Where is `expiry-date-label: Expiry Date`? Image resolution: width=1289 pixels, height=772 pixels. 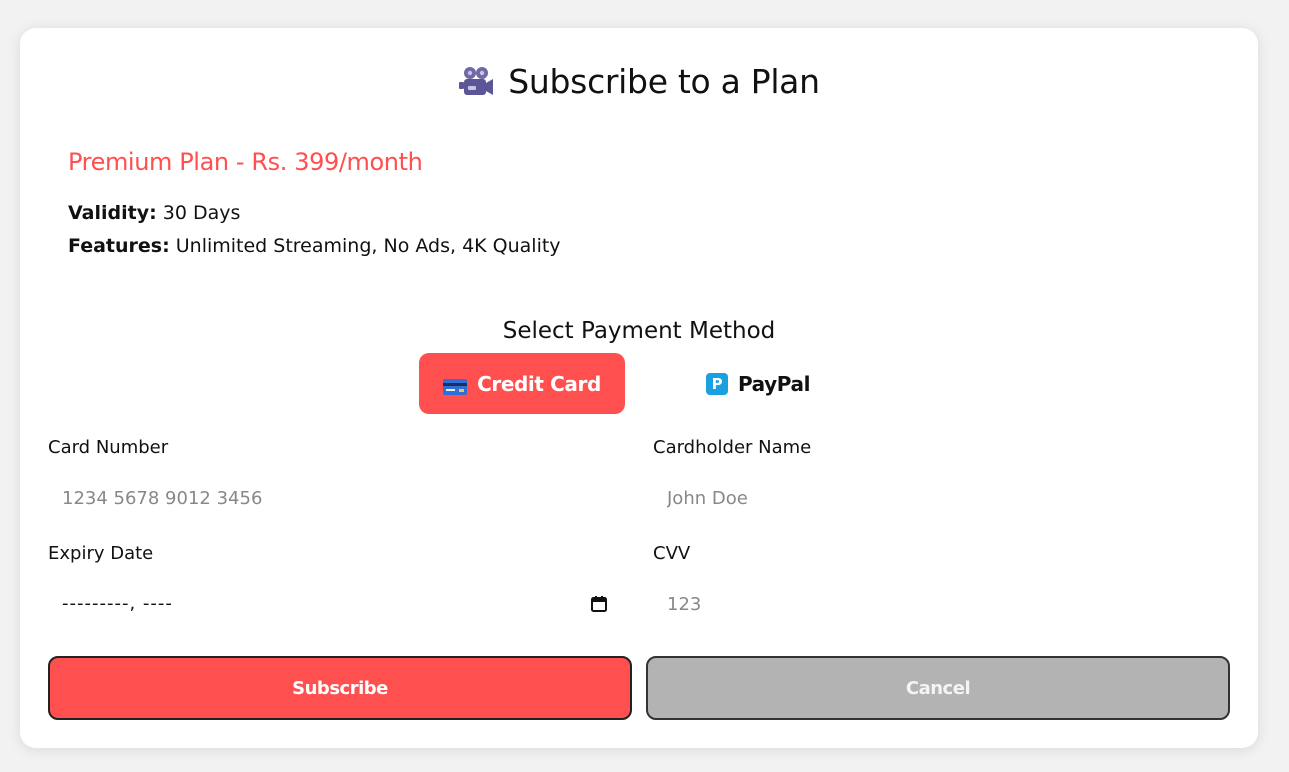
expiry-date-label: Expiry Date is located at coordinates (101, 553).